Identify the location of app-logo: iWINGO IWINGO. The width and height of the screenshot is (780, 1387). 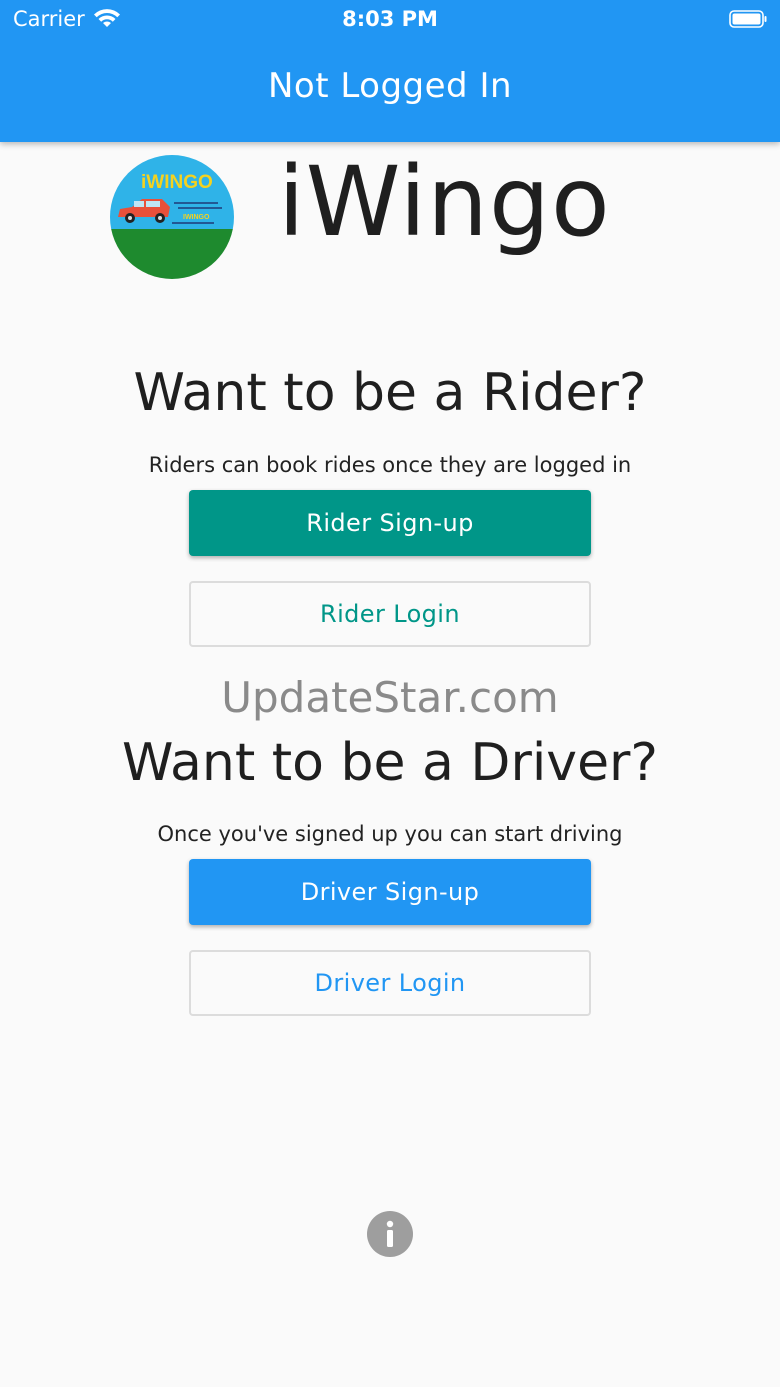
(172, 217).